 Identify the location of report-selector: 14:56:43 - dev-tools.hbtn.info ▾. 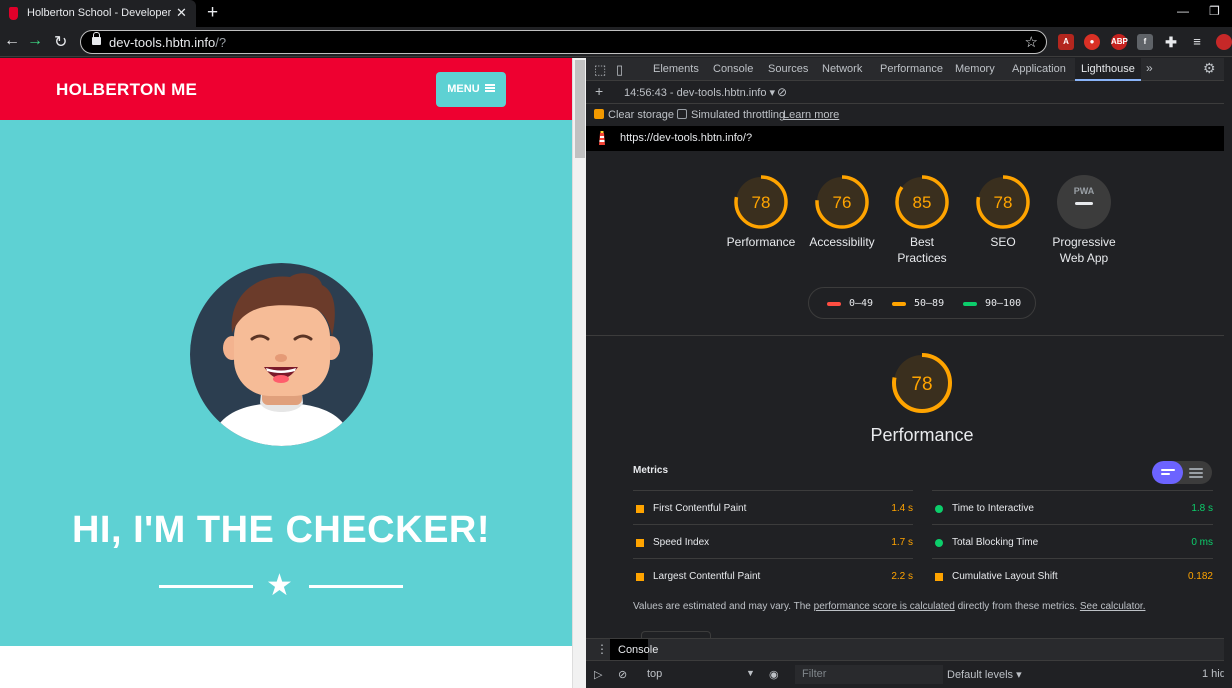
(699, 92).